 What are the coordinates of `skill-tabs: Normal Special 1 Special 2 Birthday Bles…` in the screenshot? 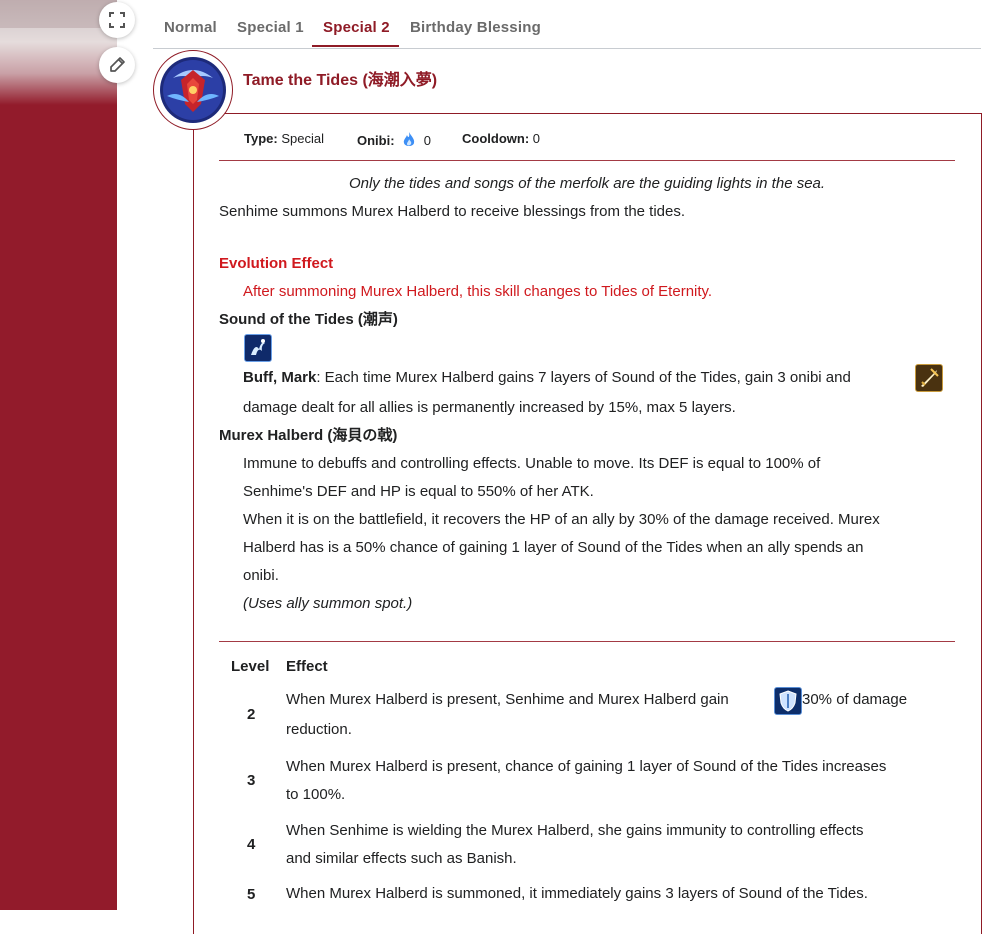 It's located at (567, 24).